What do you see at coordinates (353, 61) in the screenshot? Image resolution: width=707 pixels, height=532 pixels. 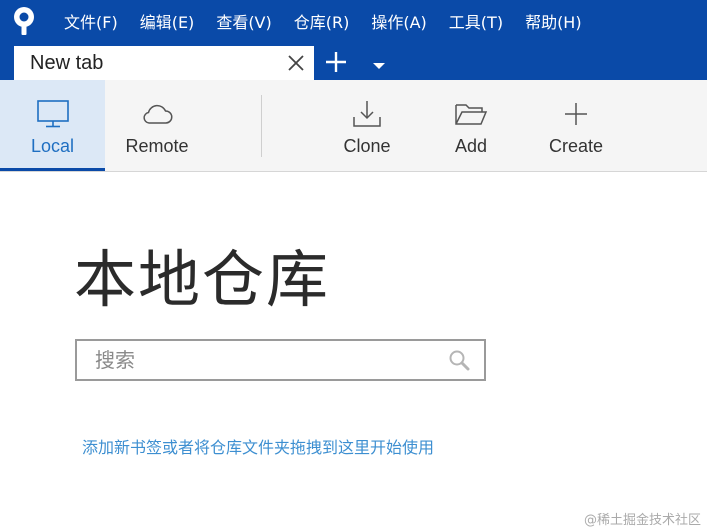 I see `tab-strip: New tab` at bounding box center [353, 61].